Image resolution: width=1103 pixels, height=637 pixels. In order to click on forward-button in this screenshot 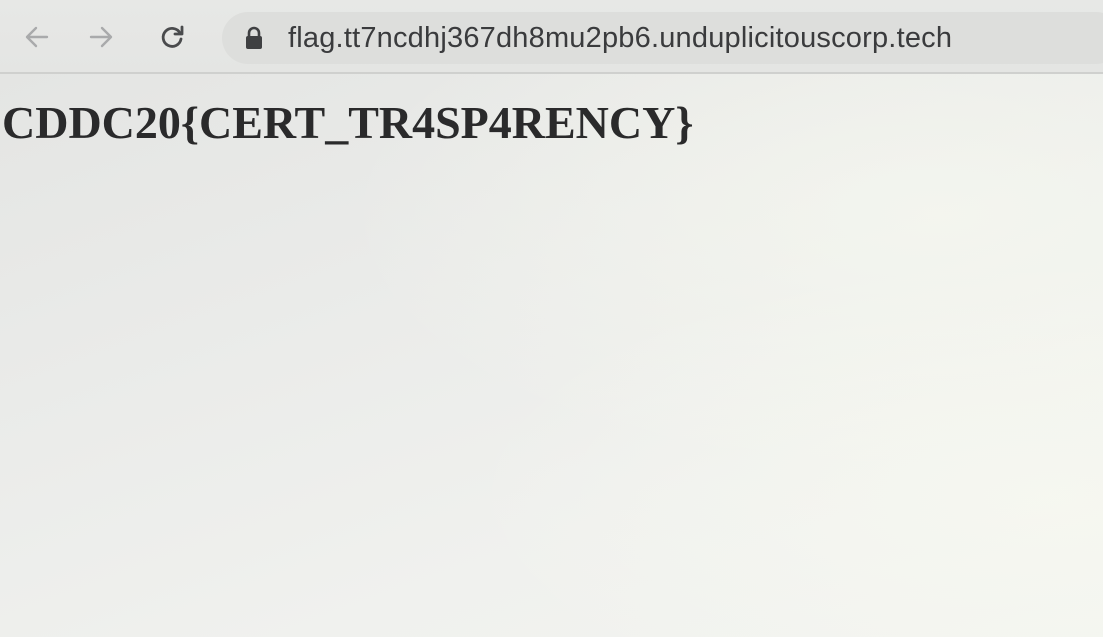, I will do `click(101, 37)`.